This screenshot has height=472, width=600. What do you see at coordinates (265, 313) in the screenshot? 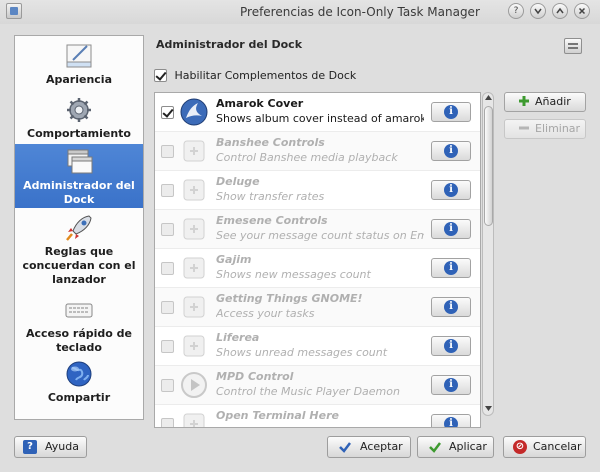
I see `docklet-description: Access your tasks` at bounding box center [265, 313].